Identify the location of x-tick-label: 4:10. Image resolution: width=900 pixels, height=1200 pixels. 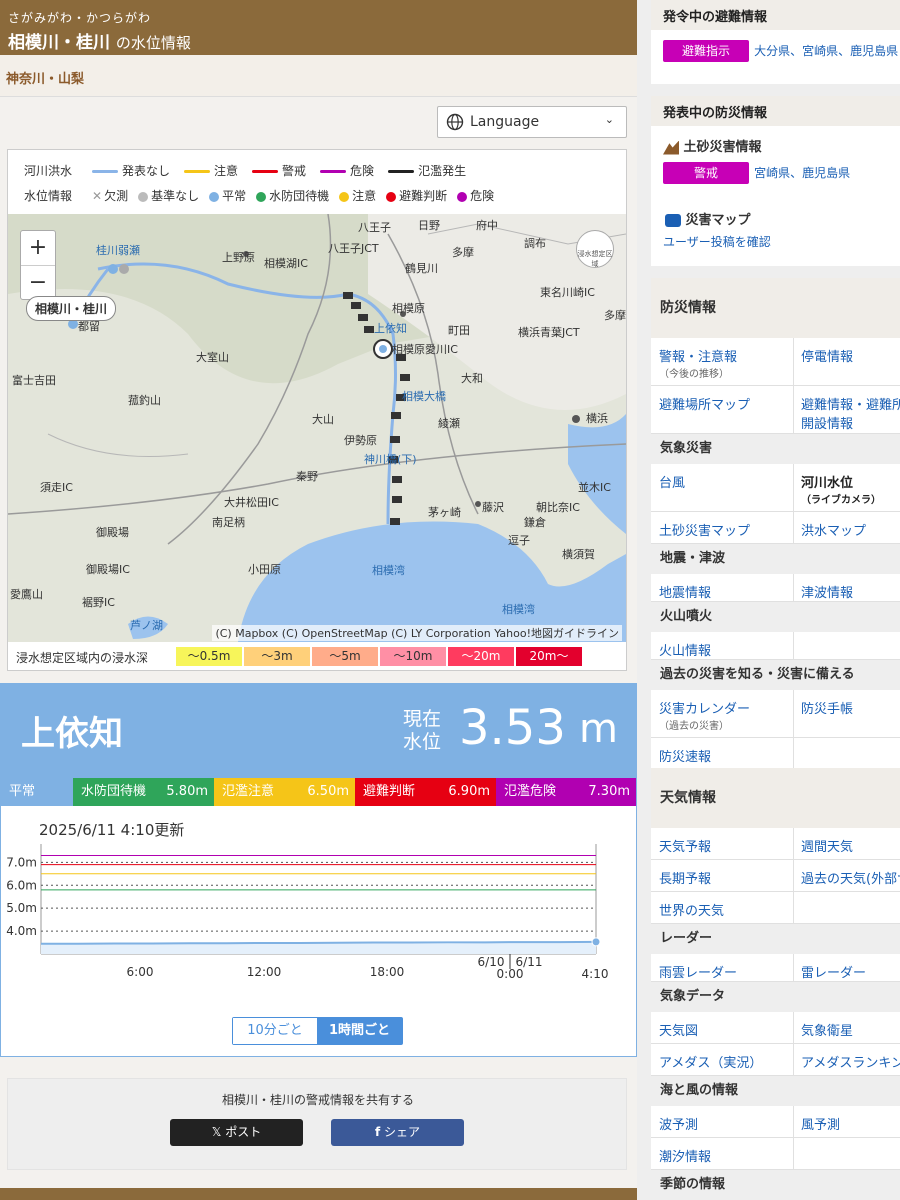
(595, 974).